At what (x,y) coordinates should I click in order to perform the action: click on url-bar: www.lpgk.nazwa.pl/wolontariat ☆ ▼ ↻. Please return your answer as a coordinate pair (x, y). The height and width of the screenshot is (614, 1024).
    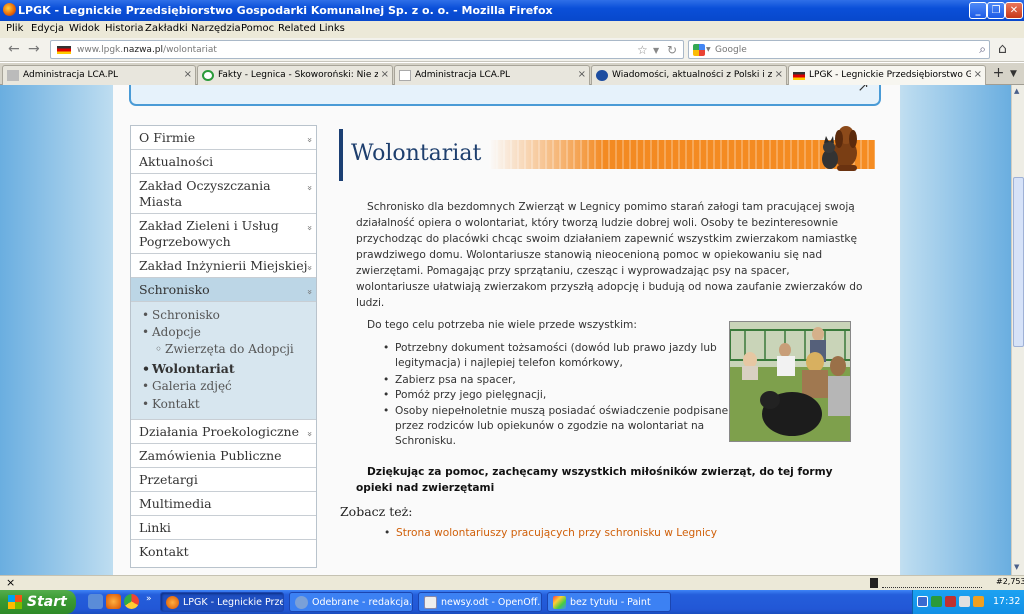
    Looking at the image, I should click on (367, 49).